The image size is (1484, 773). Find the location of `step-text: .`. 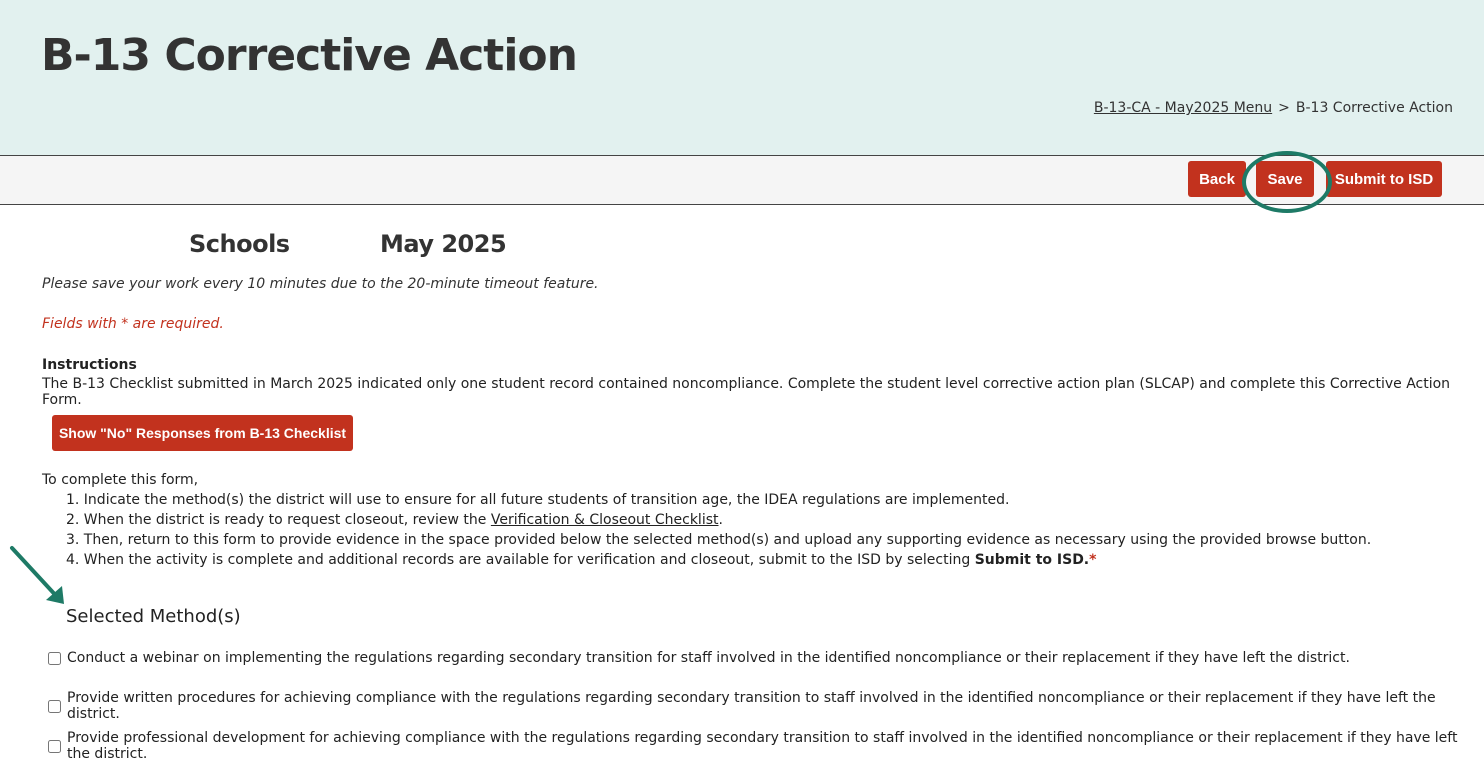

step-text: . is located at coordinates (720, 520).